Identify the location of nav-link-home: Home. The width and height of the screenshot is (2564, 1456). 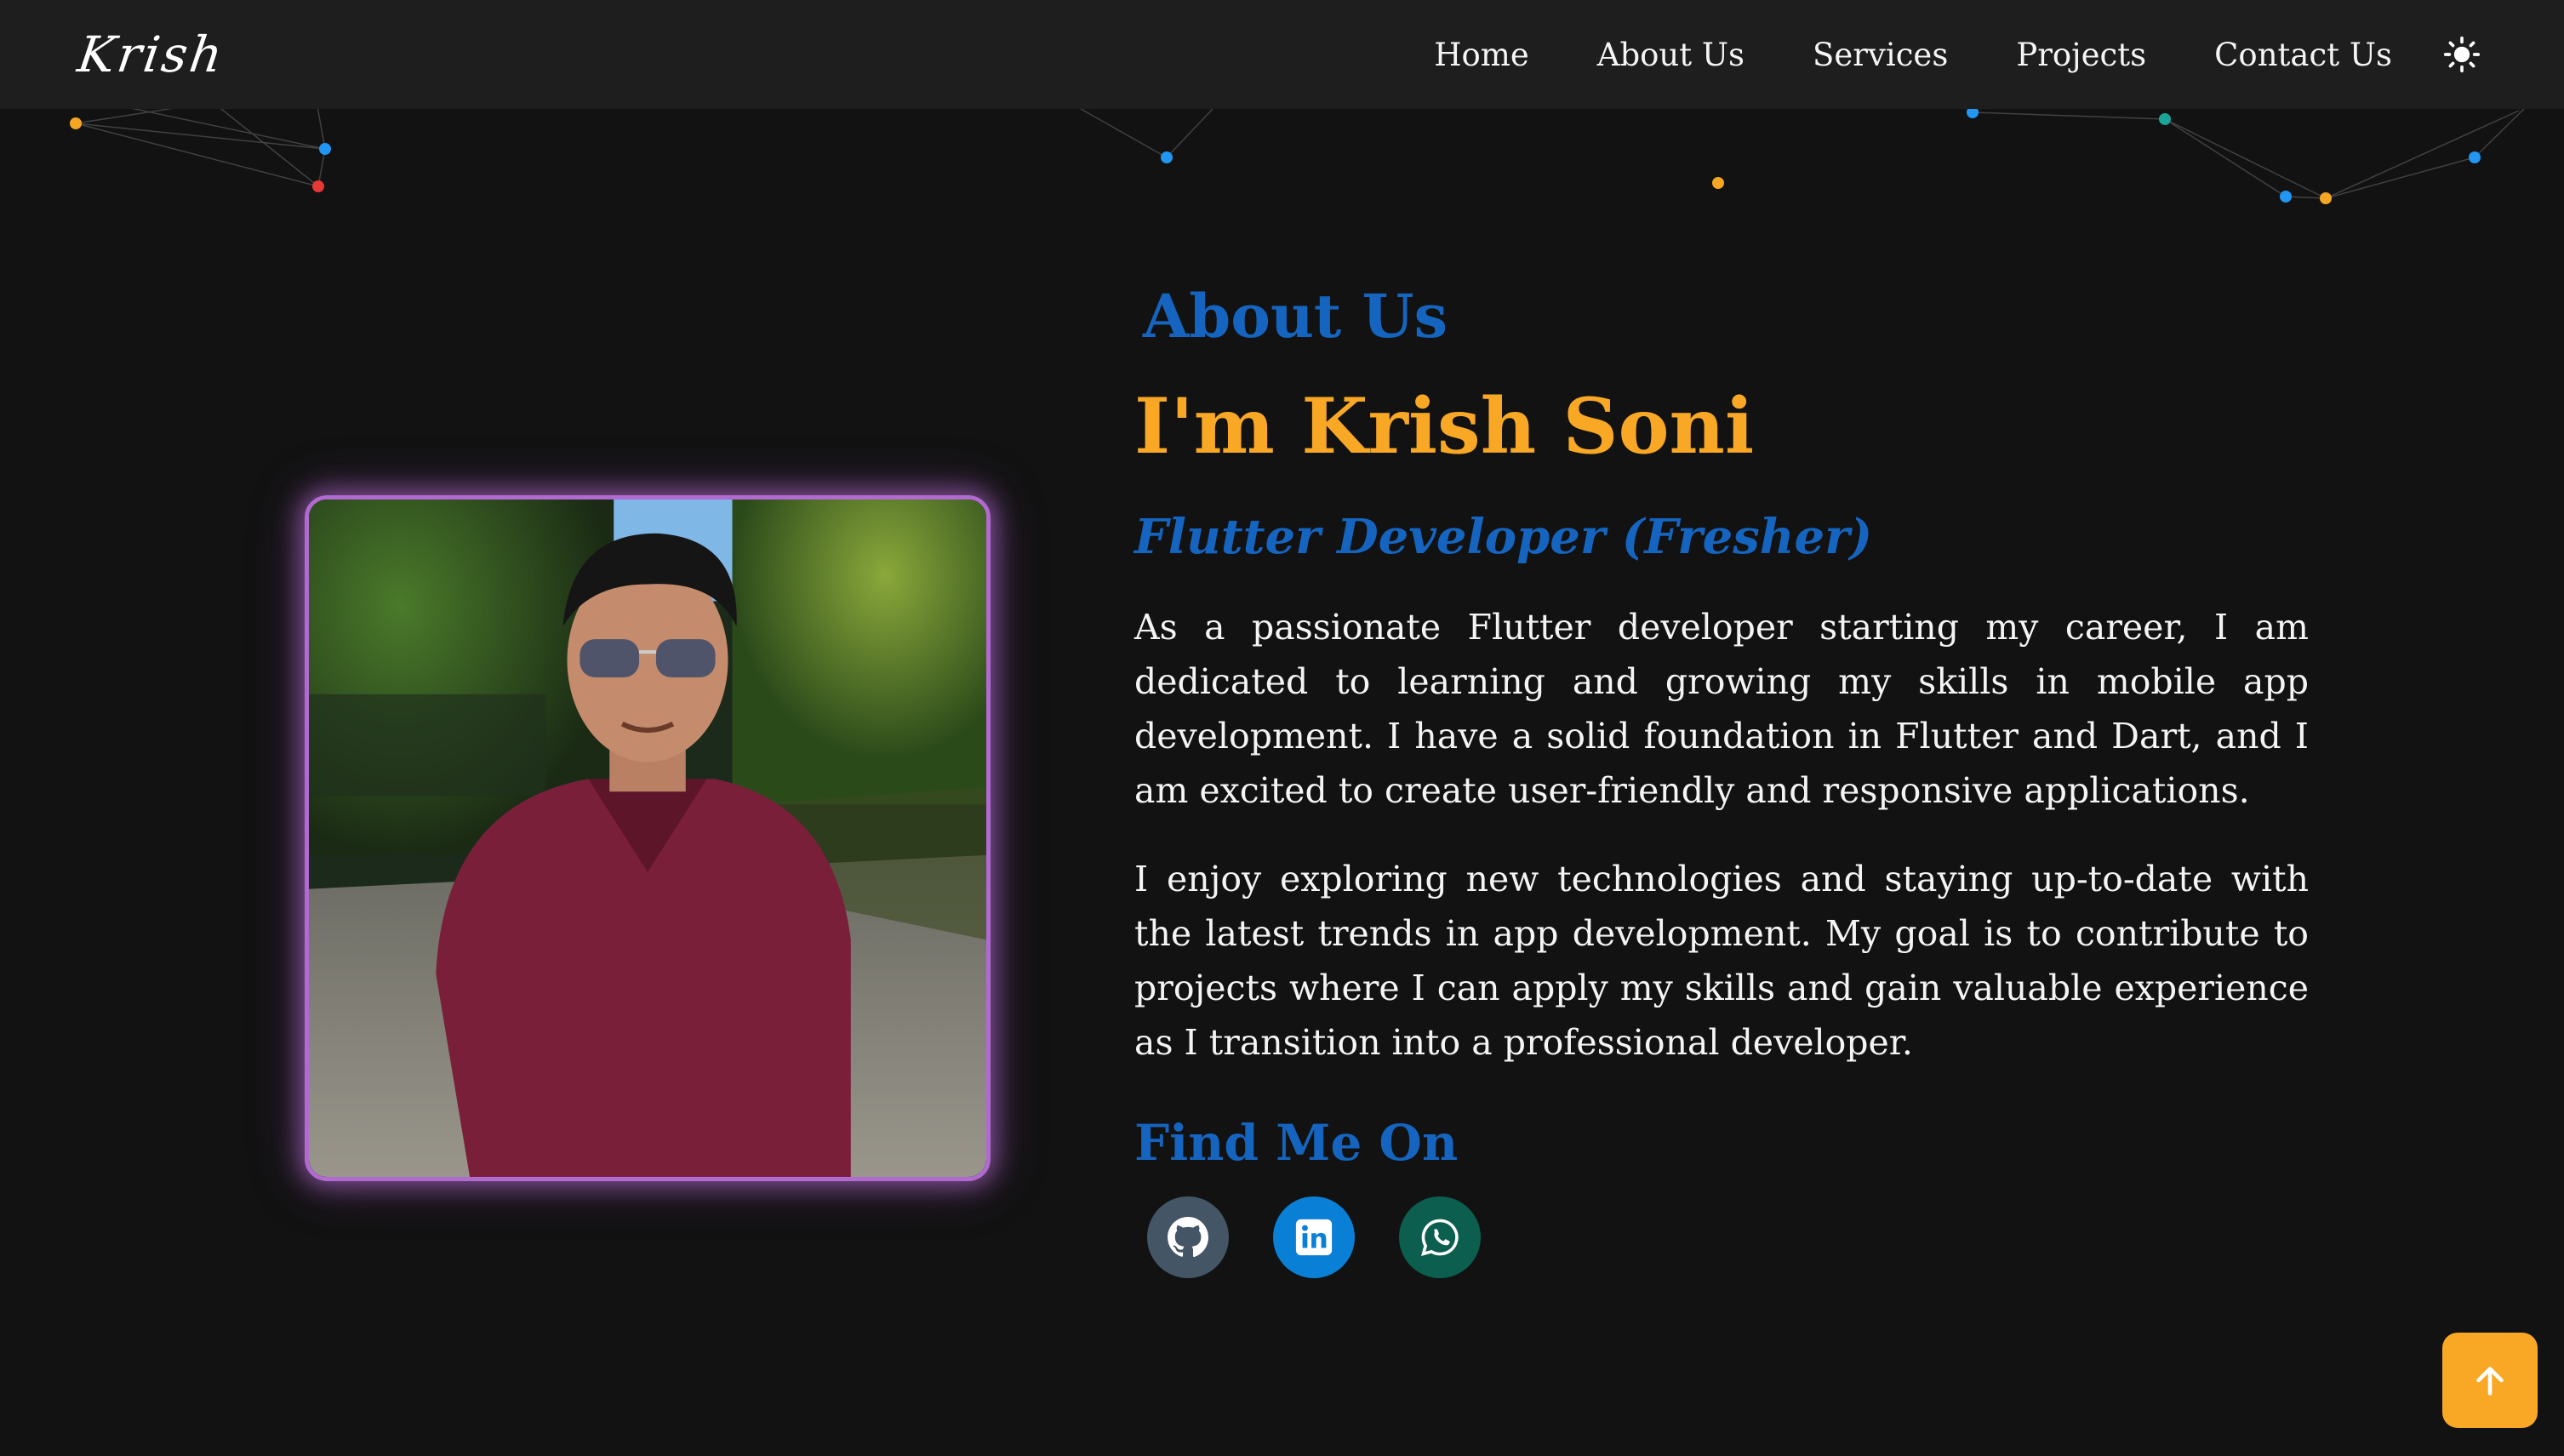
(1481, 55).